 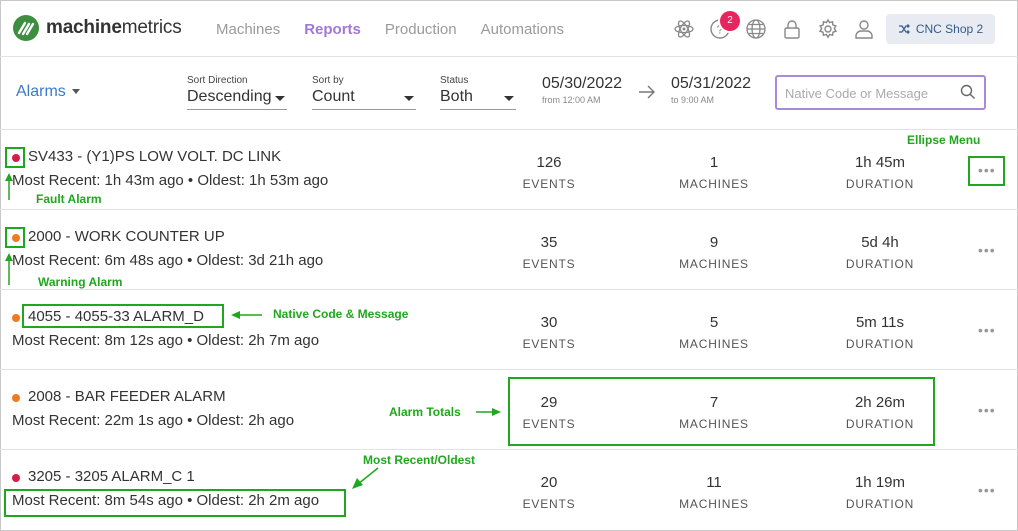 What do you see at coordinates (80, 282) in the screenshot?
I see `annotation-warning-alarm: Warning Alarm` at bounding box center [80, 282].